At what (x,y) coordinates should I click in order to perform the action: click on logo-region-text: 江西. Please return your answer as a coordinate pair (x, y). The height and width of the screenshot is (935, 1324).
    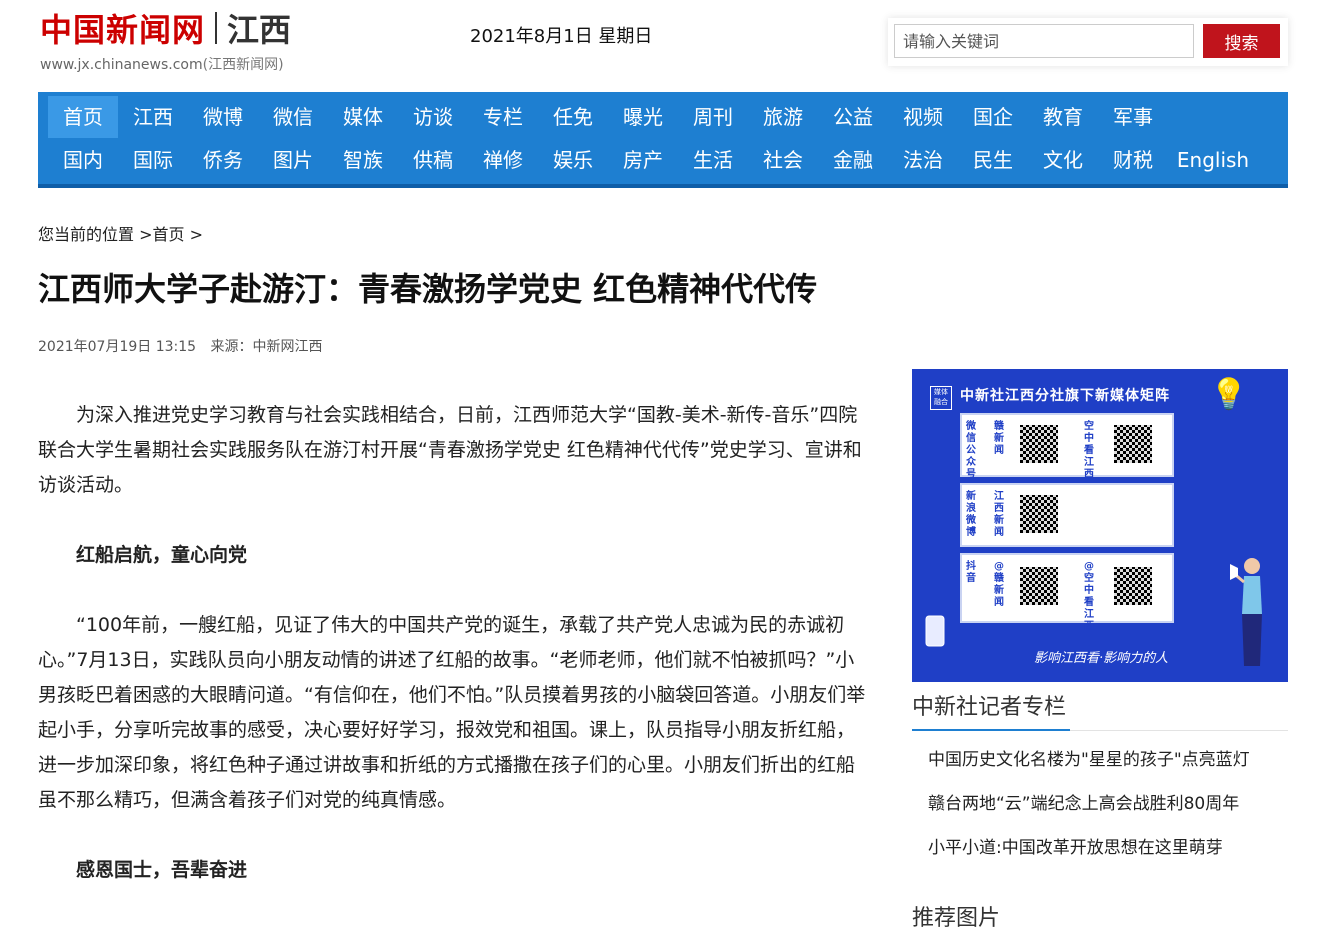
    Looking at the image, I should click on (259, 30).